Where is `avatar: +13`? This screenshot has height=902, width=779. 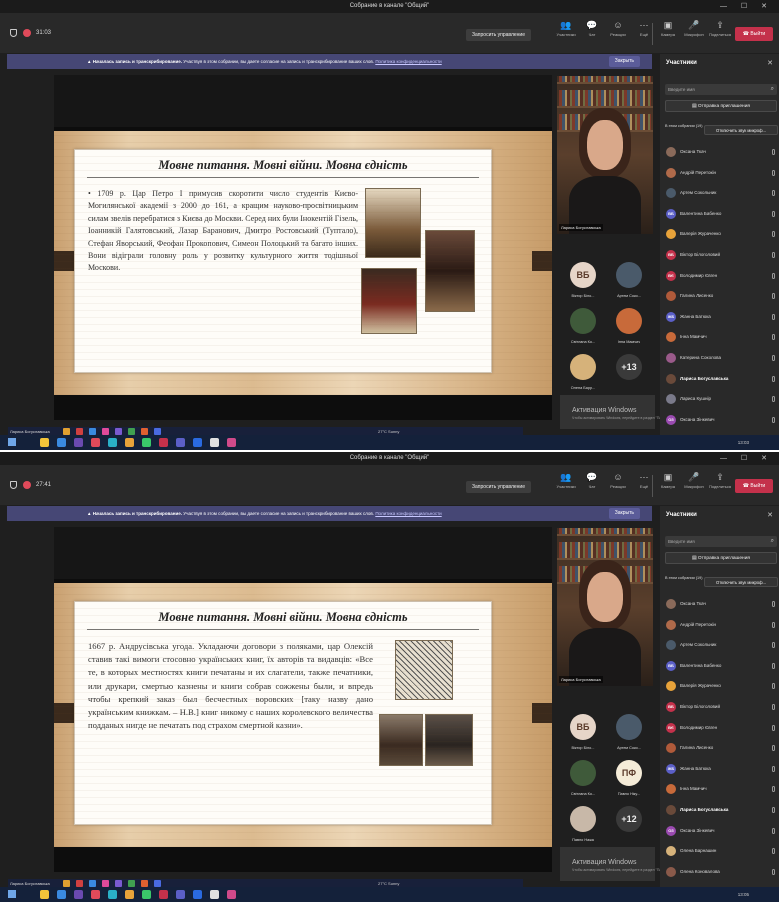
avatar: +13 is located at coordinates (629, 367).